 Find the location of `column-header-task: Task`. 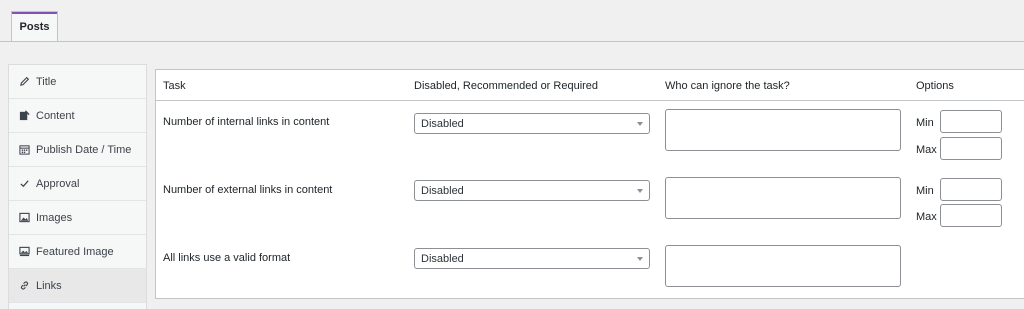

column-header-task: Task is located at coordinates (174, 86).